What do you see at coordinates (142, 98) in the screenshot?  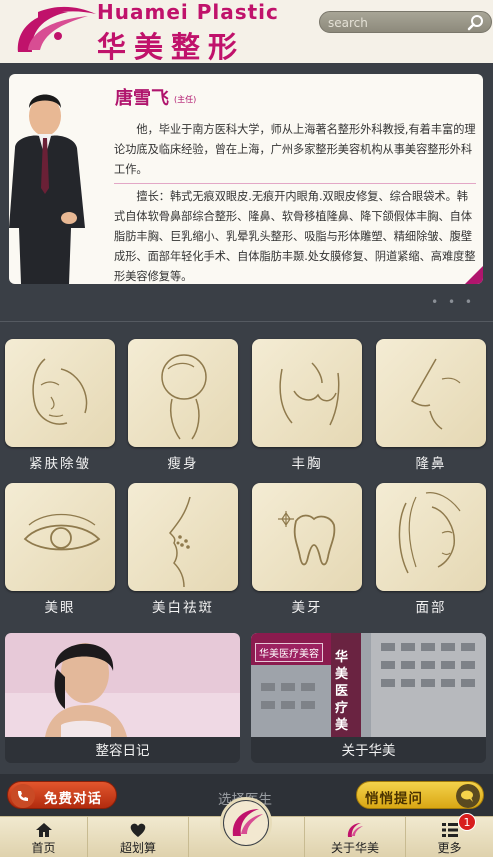 I see `doctor-name: 唐雪飞` at bounding box center [142, 98].